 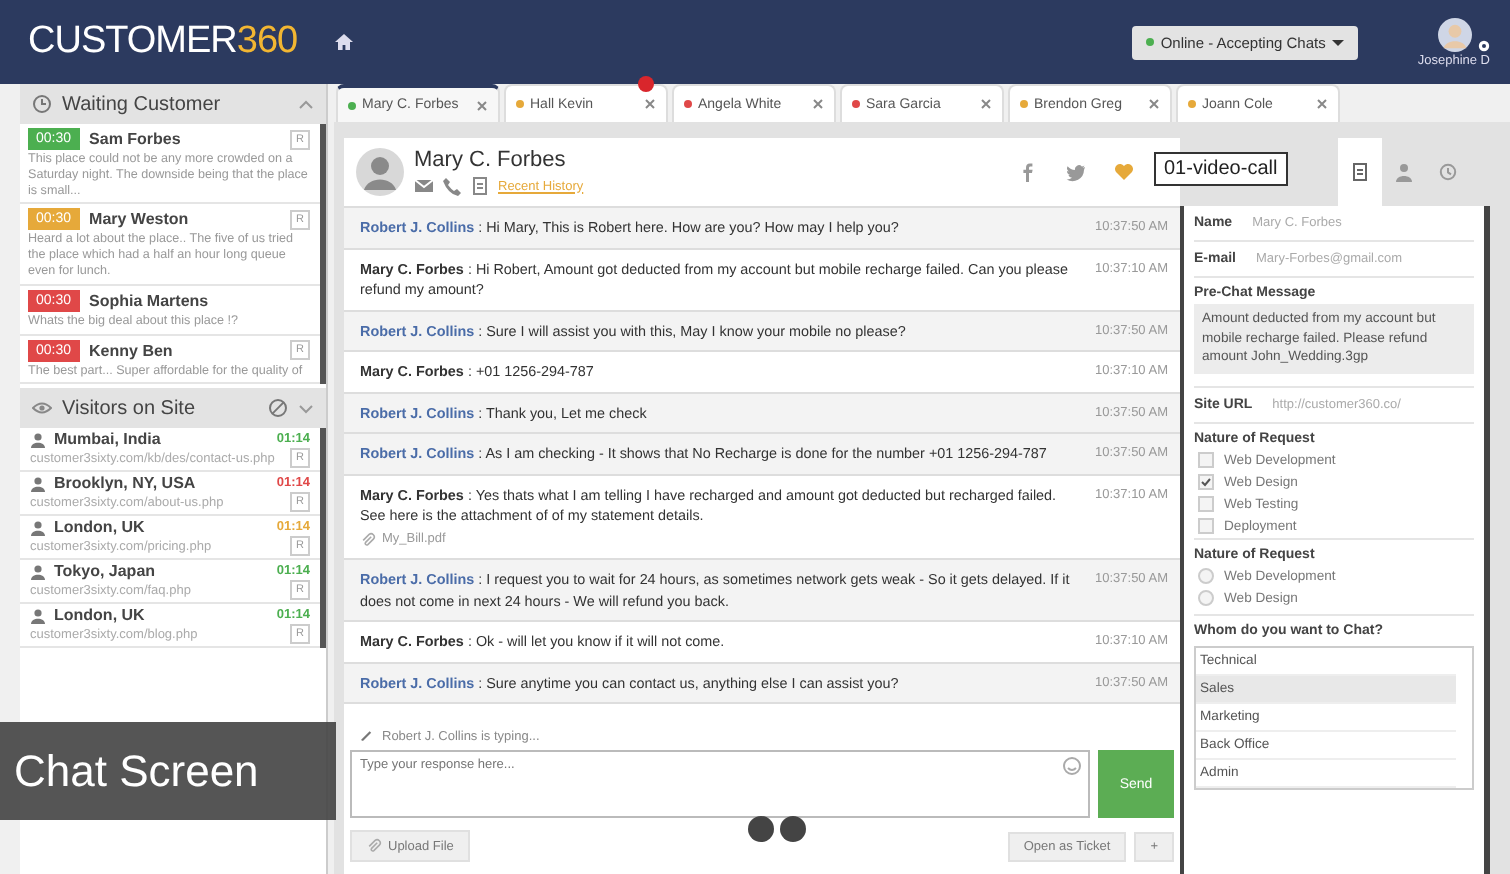 What do you see at coordinates (368, 736) in the screenshot?
I see `pencil-icon` at bounding box center [368, 736].